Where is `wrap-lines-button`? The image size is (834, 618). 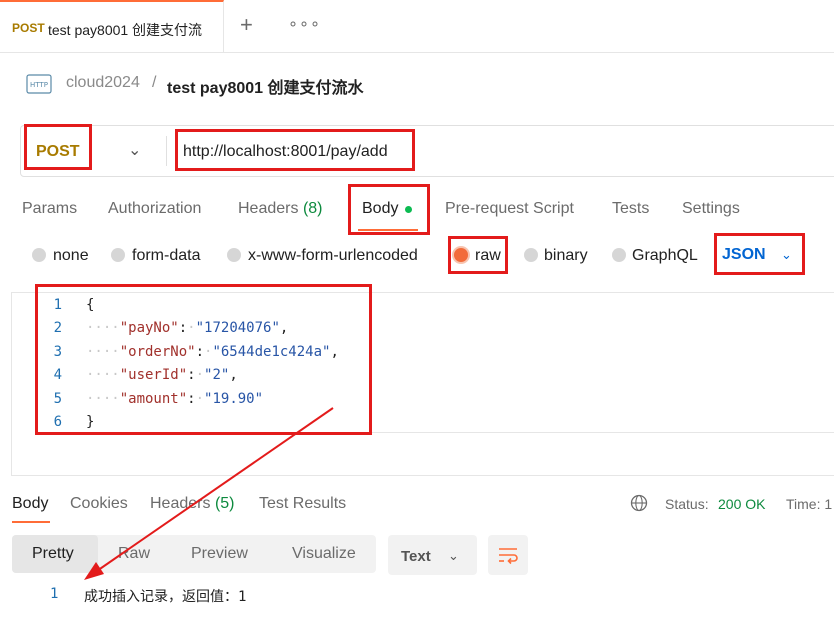 wrap-lines-button is located at coordinates (508, 555).